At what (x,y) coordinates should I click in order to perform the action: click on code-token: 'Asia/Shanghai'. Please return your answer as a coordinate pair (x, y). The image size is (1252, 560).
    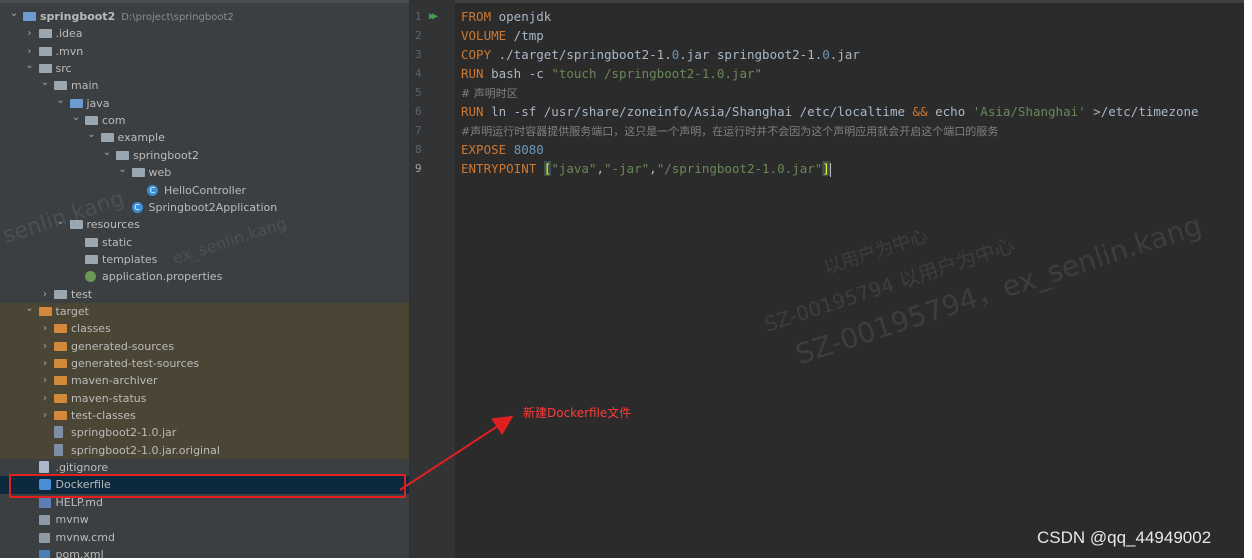
    Looking at the image, I should click on (1029, 111).